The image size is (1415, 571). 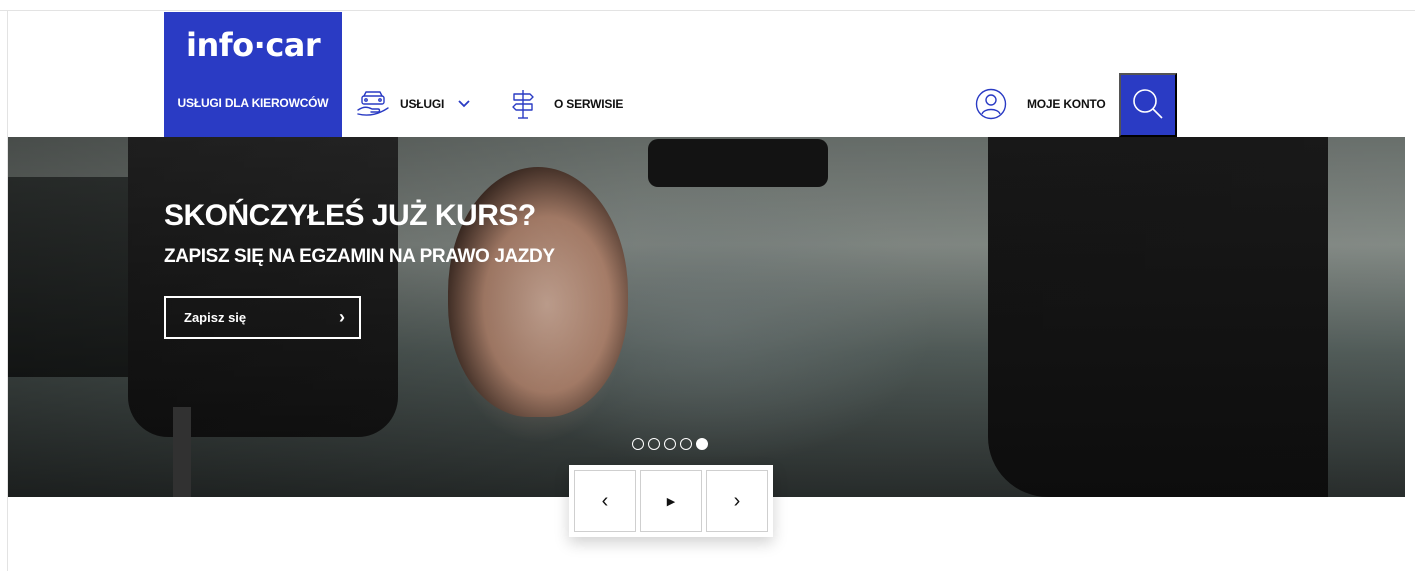 I want to click on signup-button: Zapisz się ›, so click(x=262, y=317).